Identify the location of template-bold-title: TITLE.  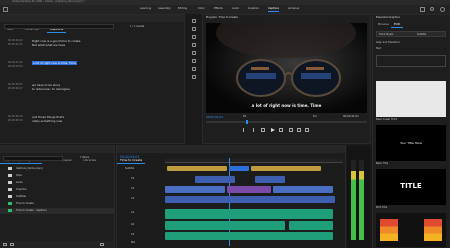
(411, 187).